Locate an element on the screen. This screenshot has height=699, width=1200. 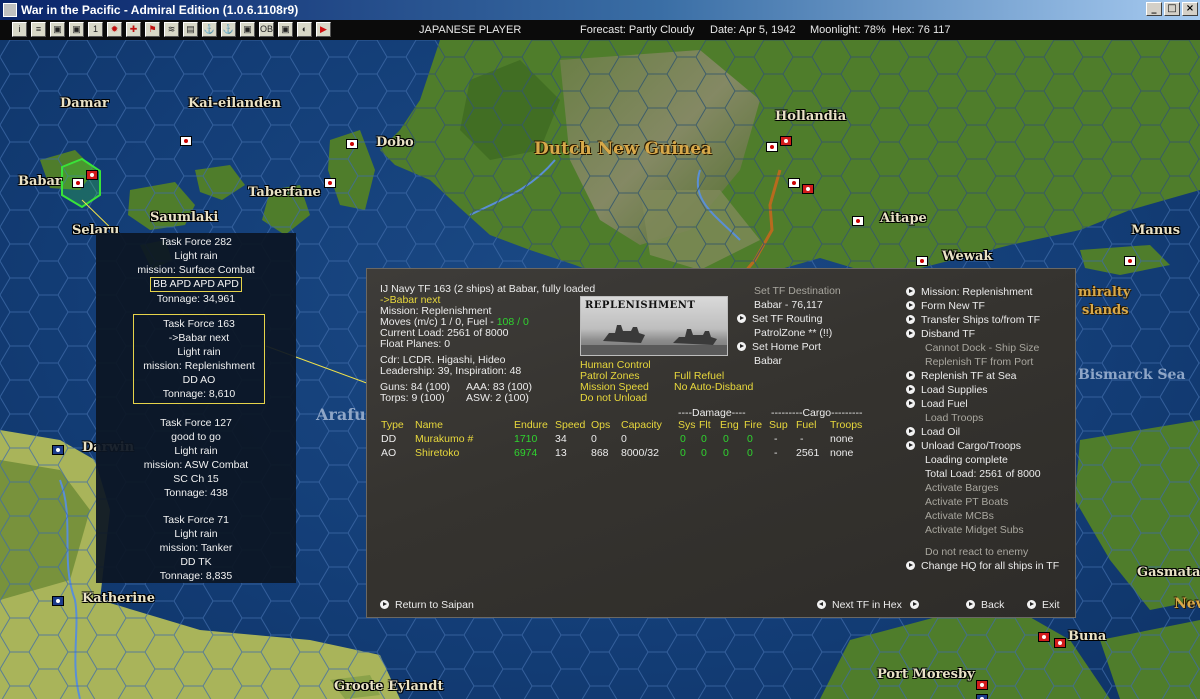
menu-item: Replenish TF at Sea is located at coordinates (973, 376).